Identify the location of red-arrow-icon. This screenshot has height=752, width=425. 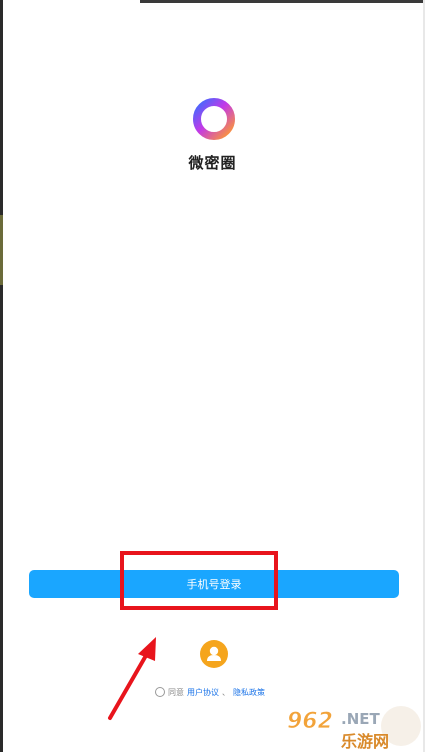
(132, 678).